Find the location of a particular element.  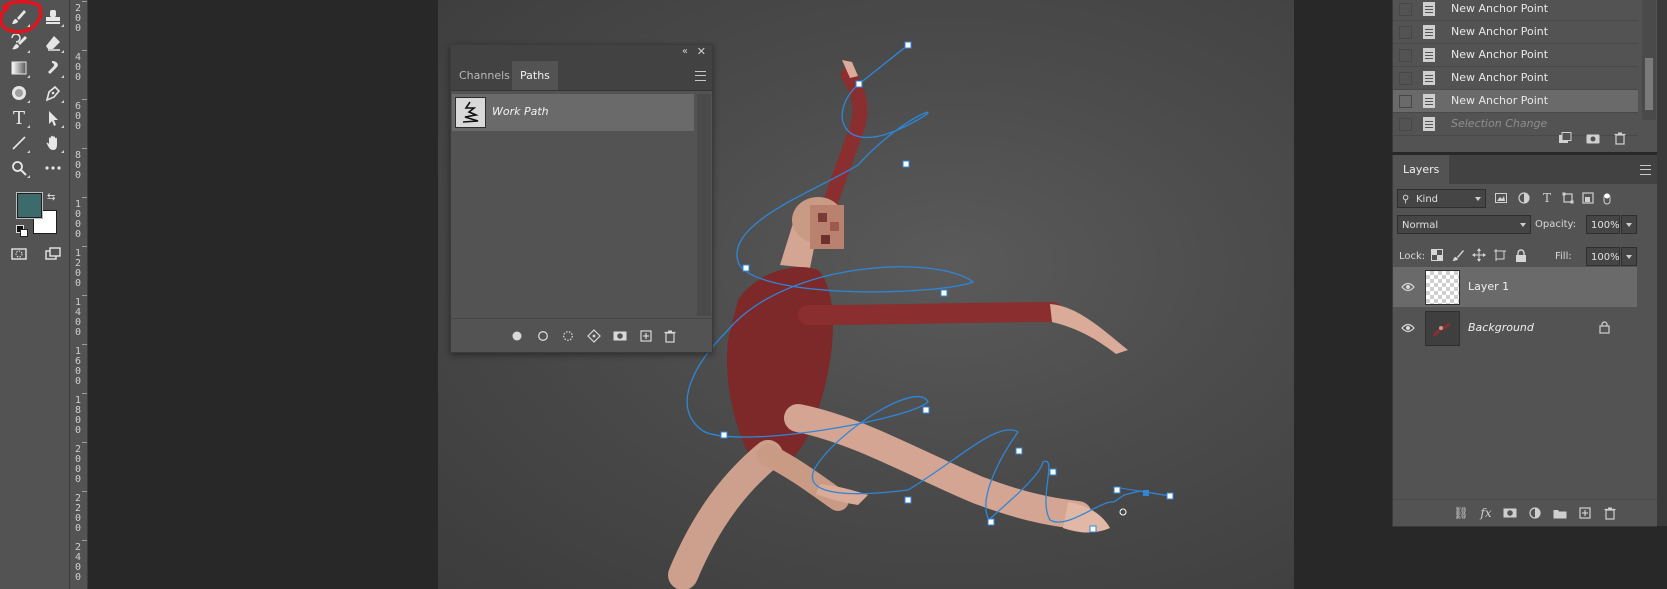

blend-mode-value: Normal is located at coordinates (1420, 225).